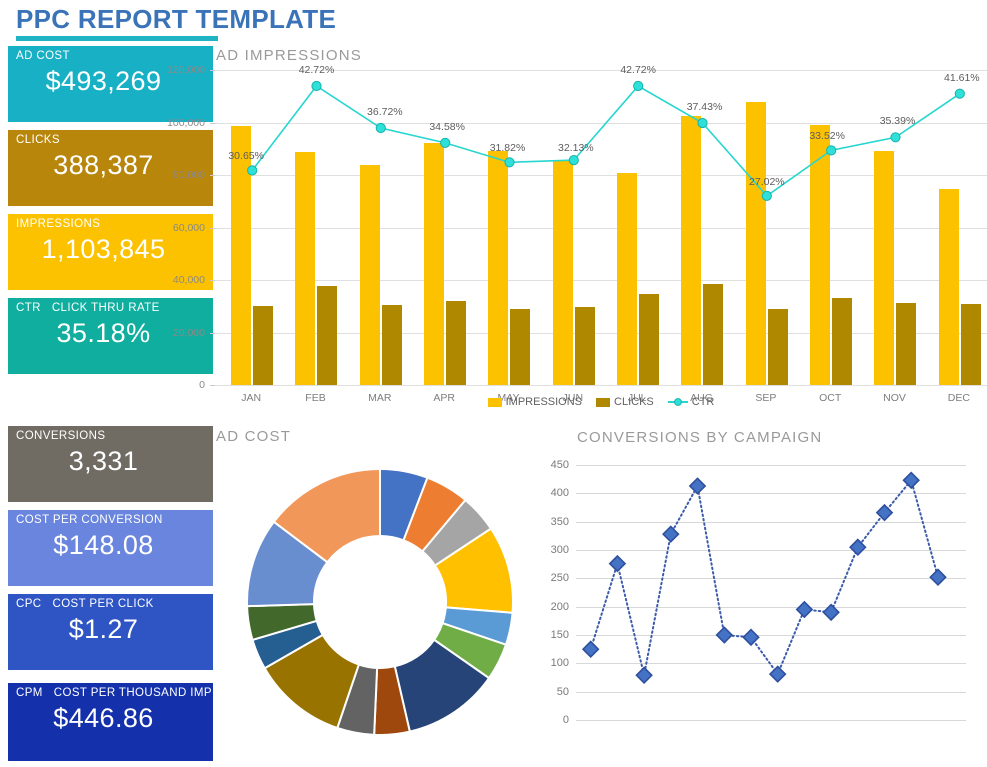 This screenshot has width=987, height=767. I want to click on kpi-label: CTR CLICK THRU RATE, so click(110, 308).